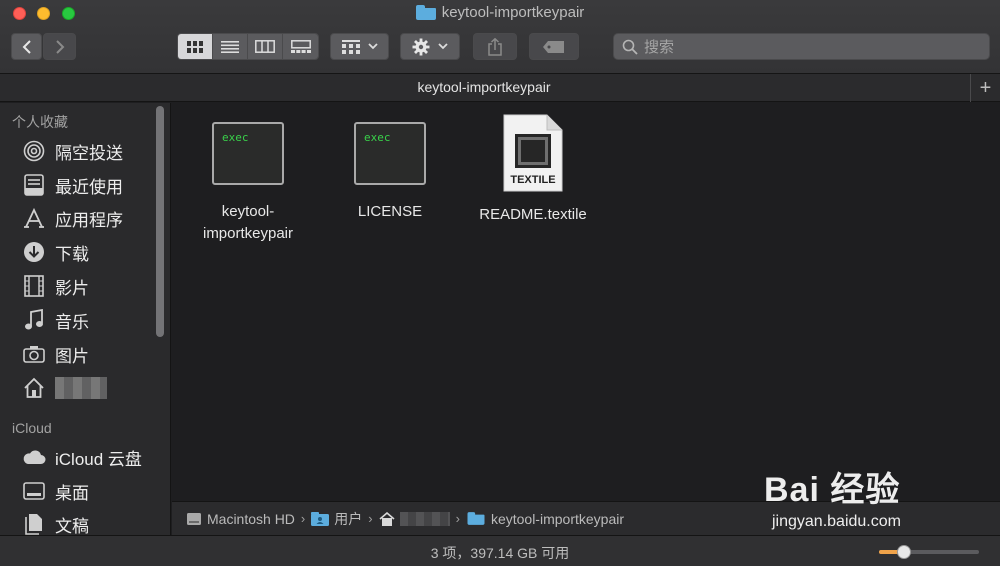 The width and height of the screenshot is (1000, 566). I want to click on slider-knob, so click(904, 552).